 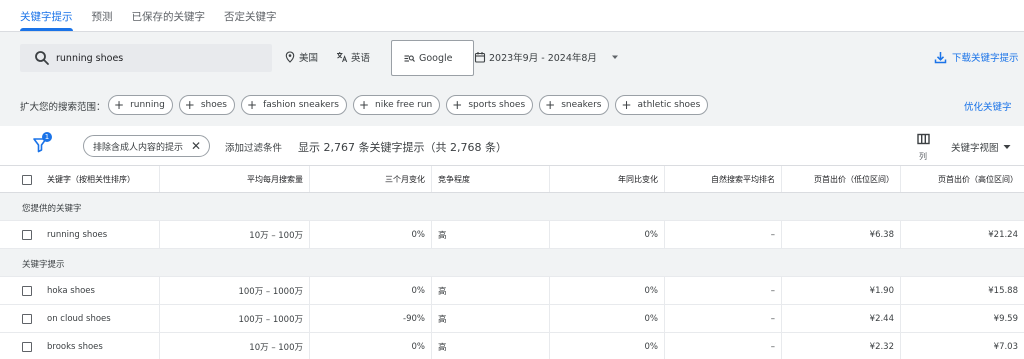 What do you see at coordinates (1005, 346) in the screenshot?
I see `bid-high-cell: ¥7.03` at bounding box center [1005, 346].